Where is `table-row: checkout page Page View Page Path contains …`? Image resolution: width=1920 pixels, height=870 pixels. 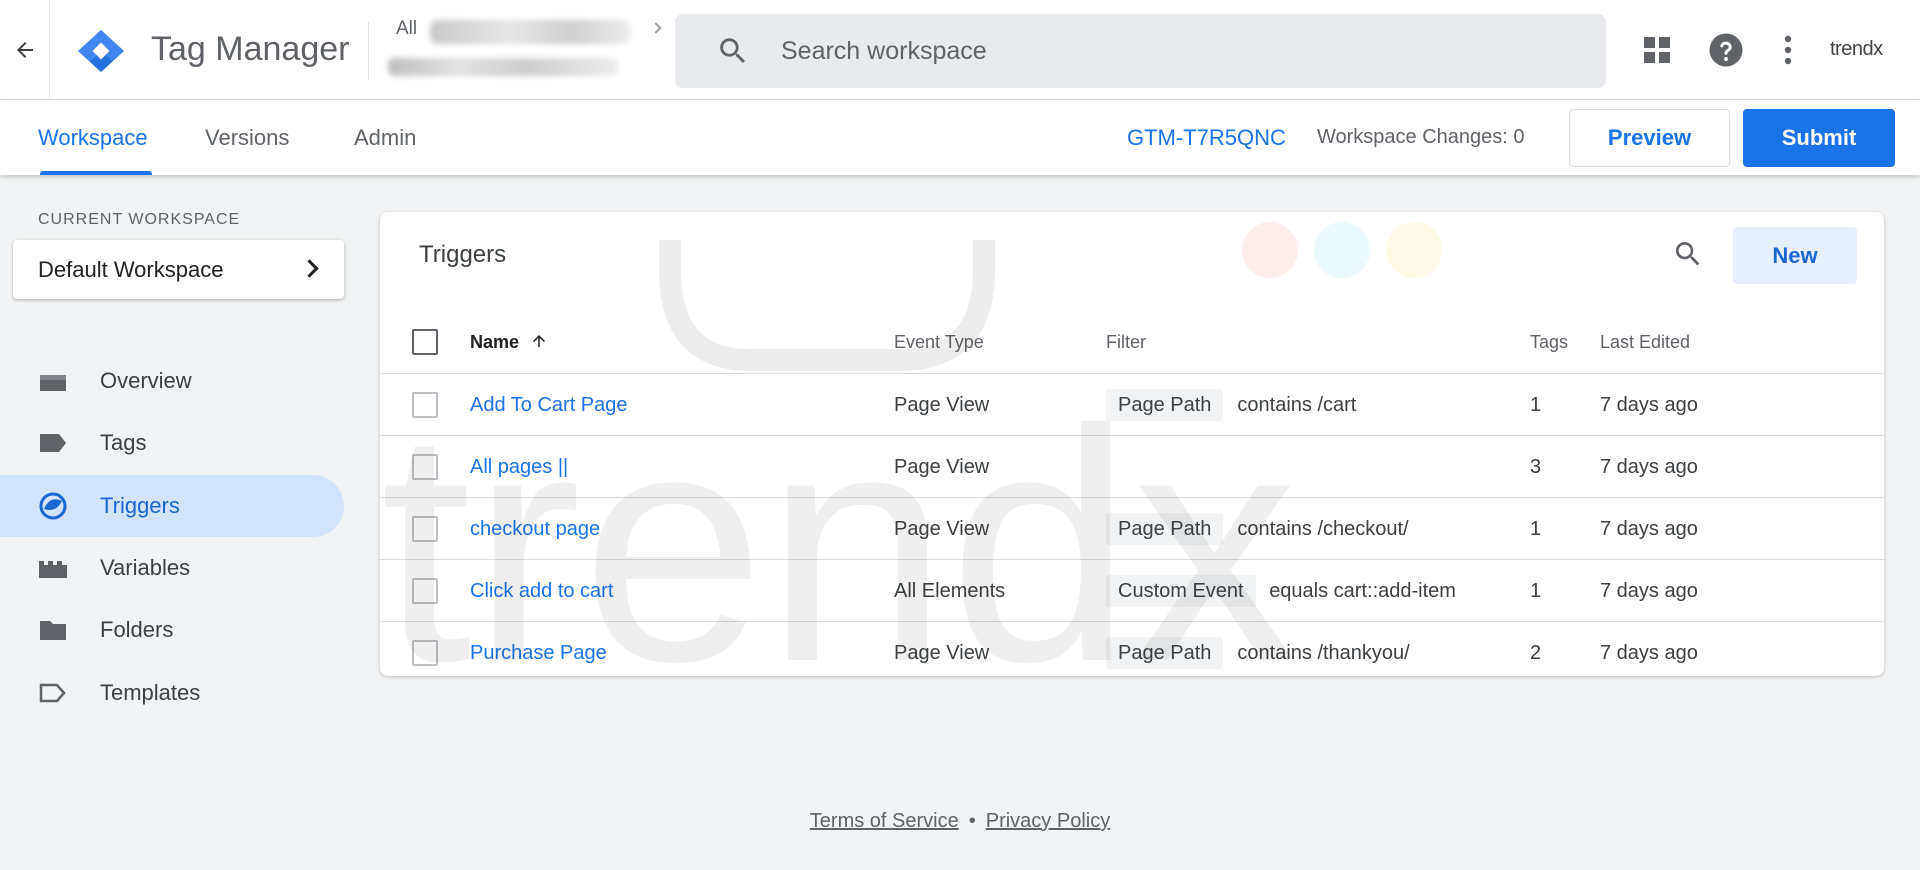
table-row: checkout page Page View Page Path contains … is located at coordinates (1132, 529).